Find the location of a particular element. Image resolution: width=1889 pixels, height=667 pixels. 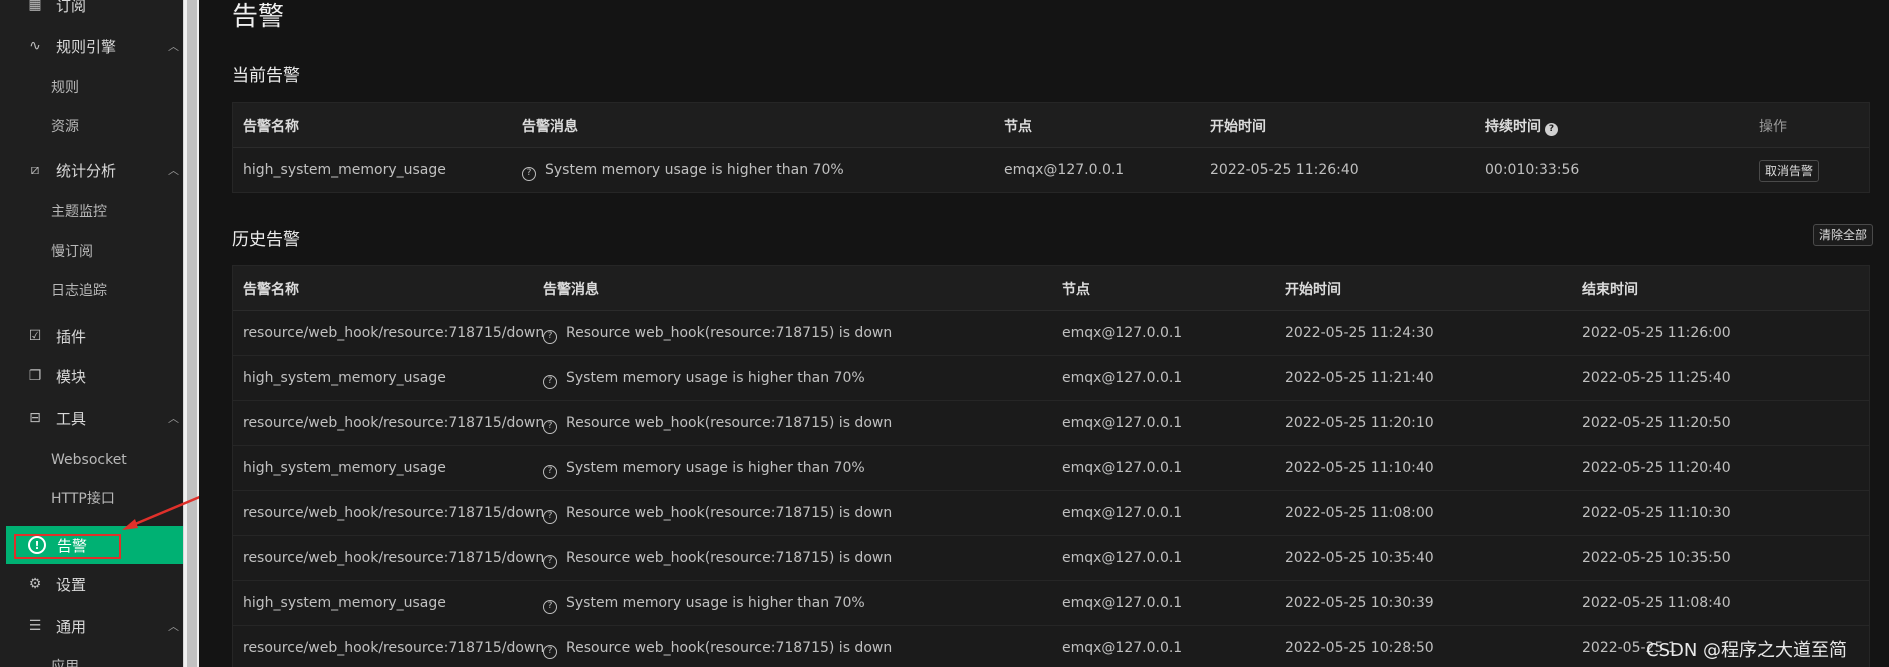

sidebar-group-tools: ⊟ 工具 ︿ is located at coordinates (91, 418).